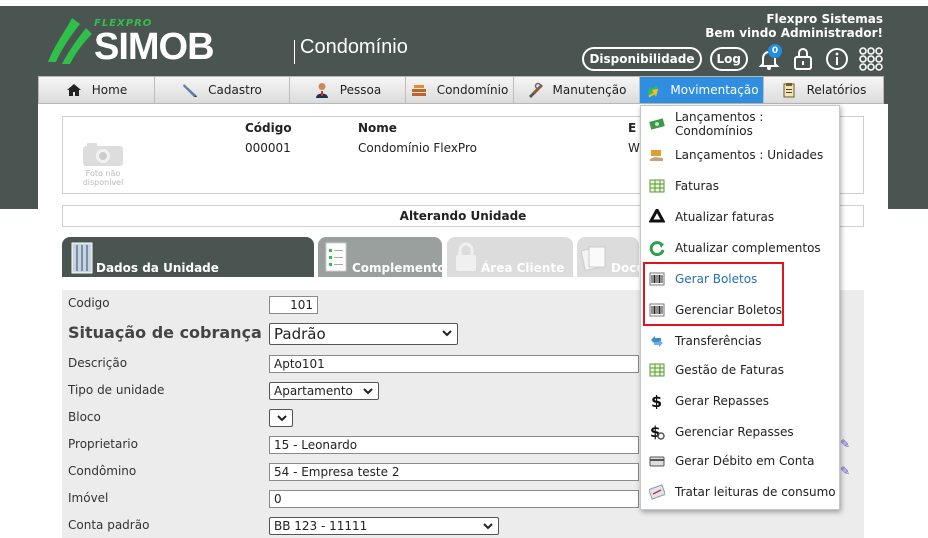 The height and width of the screenshot is (538, 928). I want to click on menu-item-lancamentos-condominios: Lançamentos : Condomínios, so click(741, 124).